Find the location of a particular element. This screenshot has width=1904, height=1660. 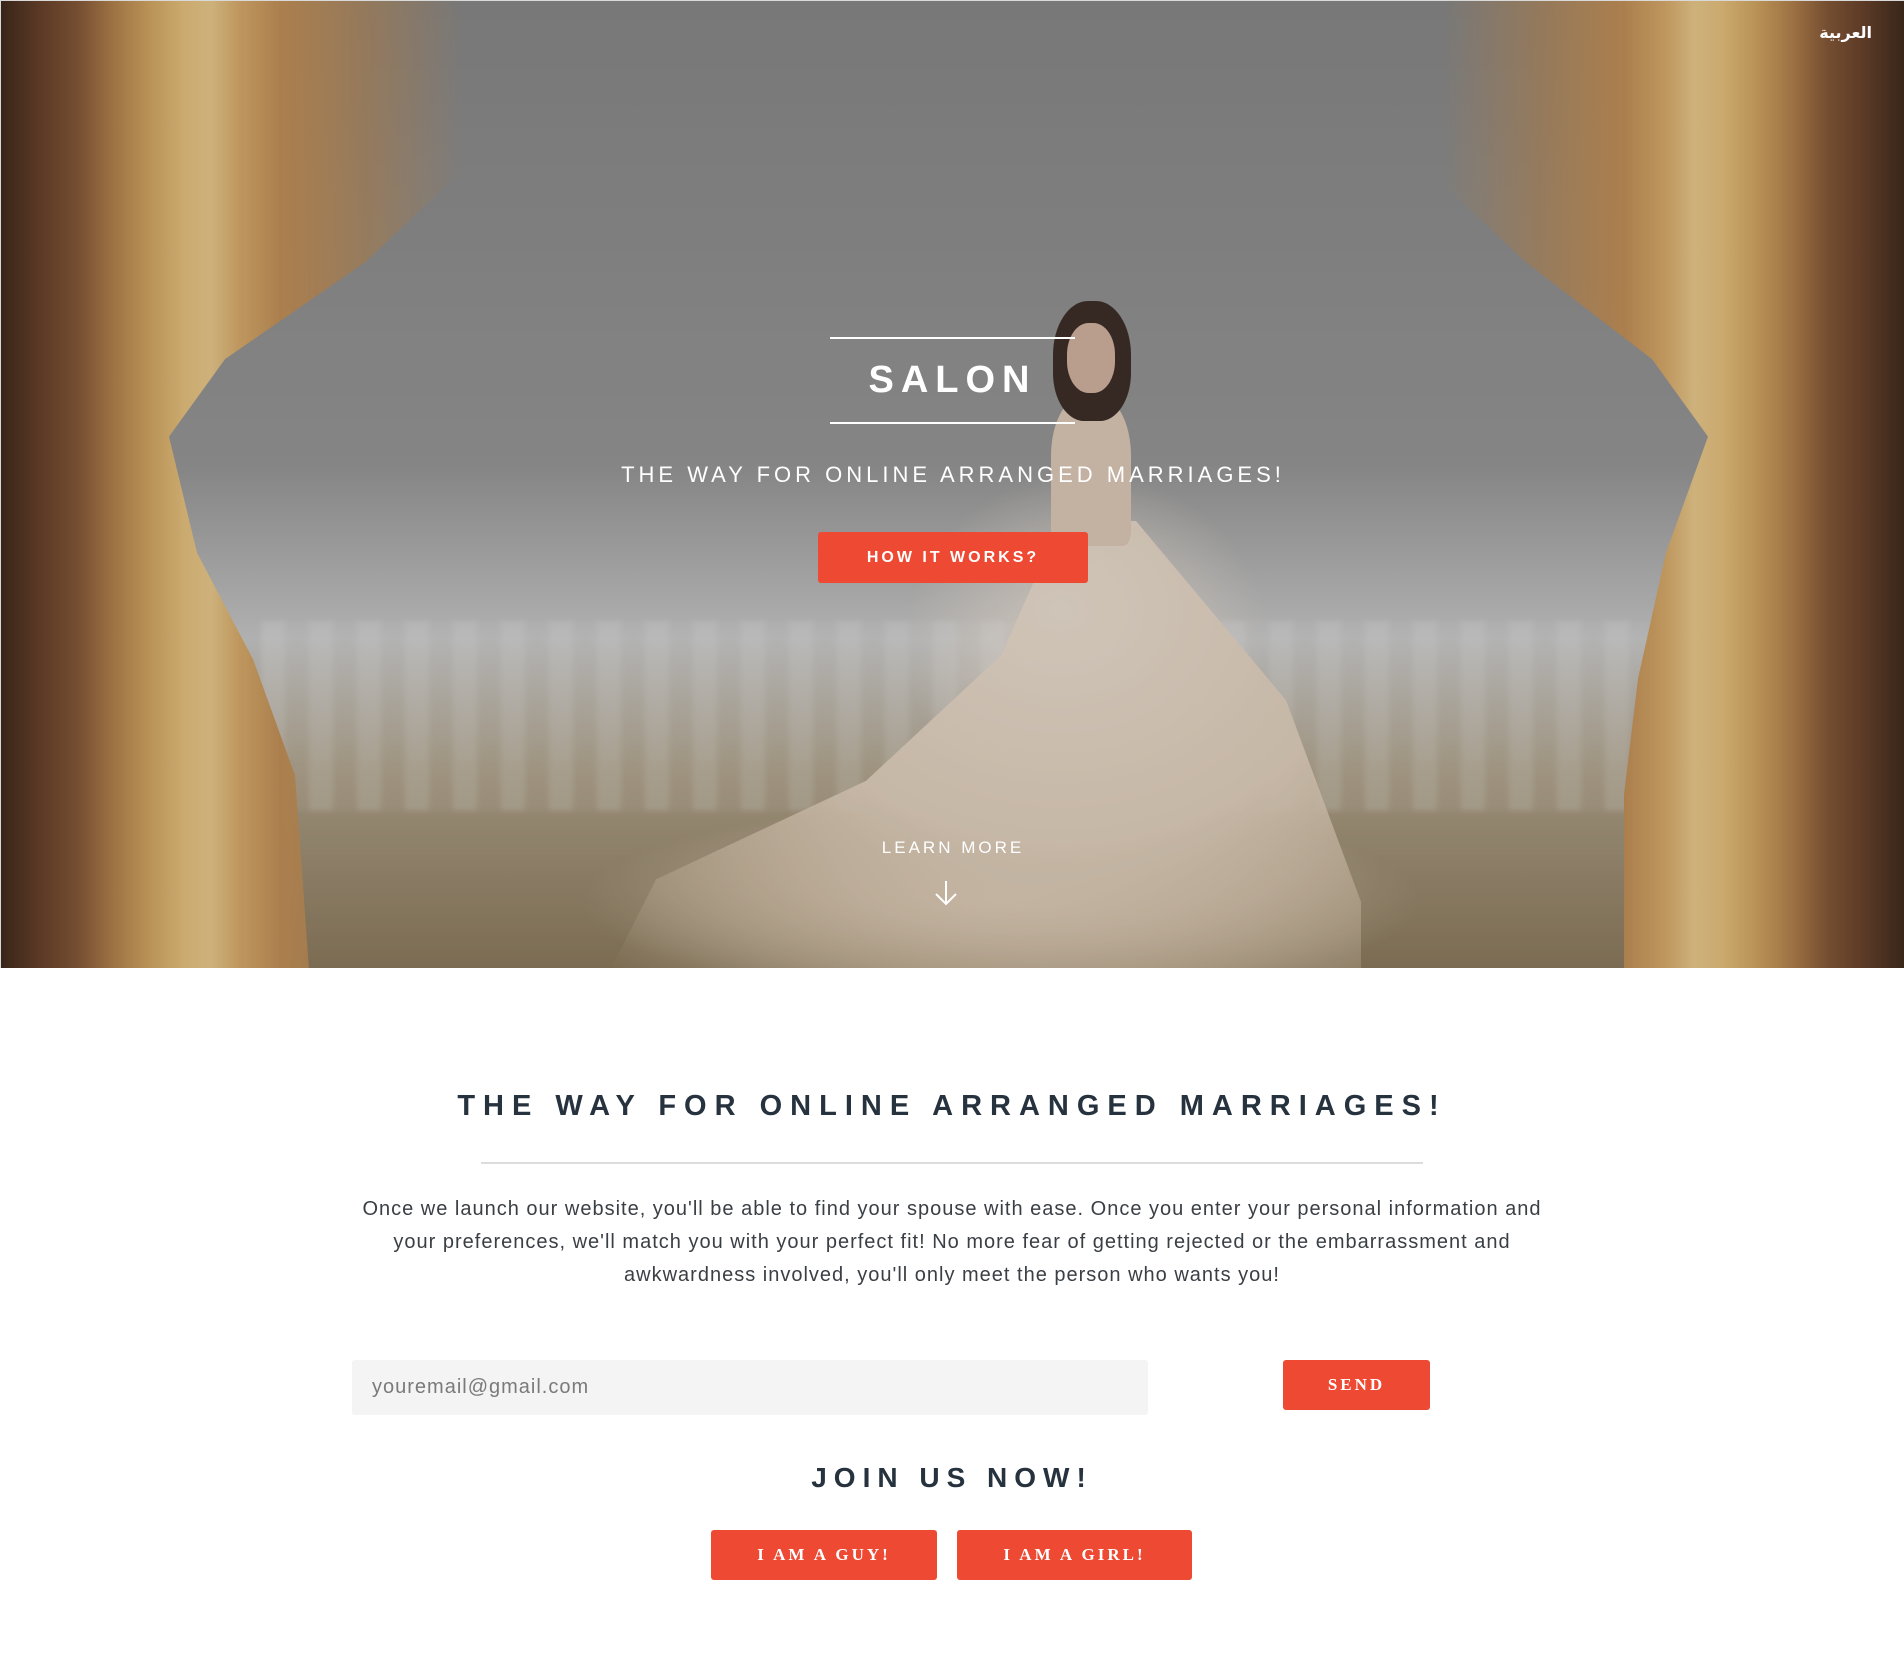

email-input is located at coordinates (750, 1387).